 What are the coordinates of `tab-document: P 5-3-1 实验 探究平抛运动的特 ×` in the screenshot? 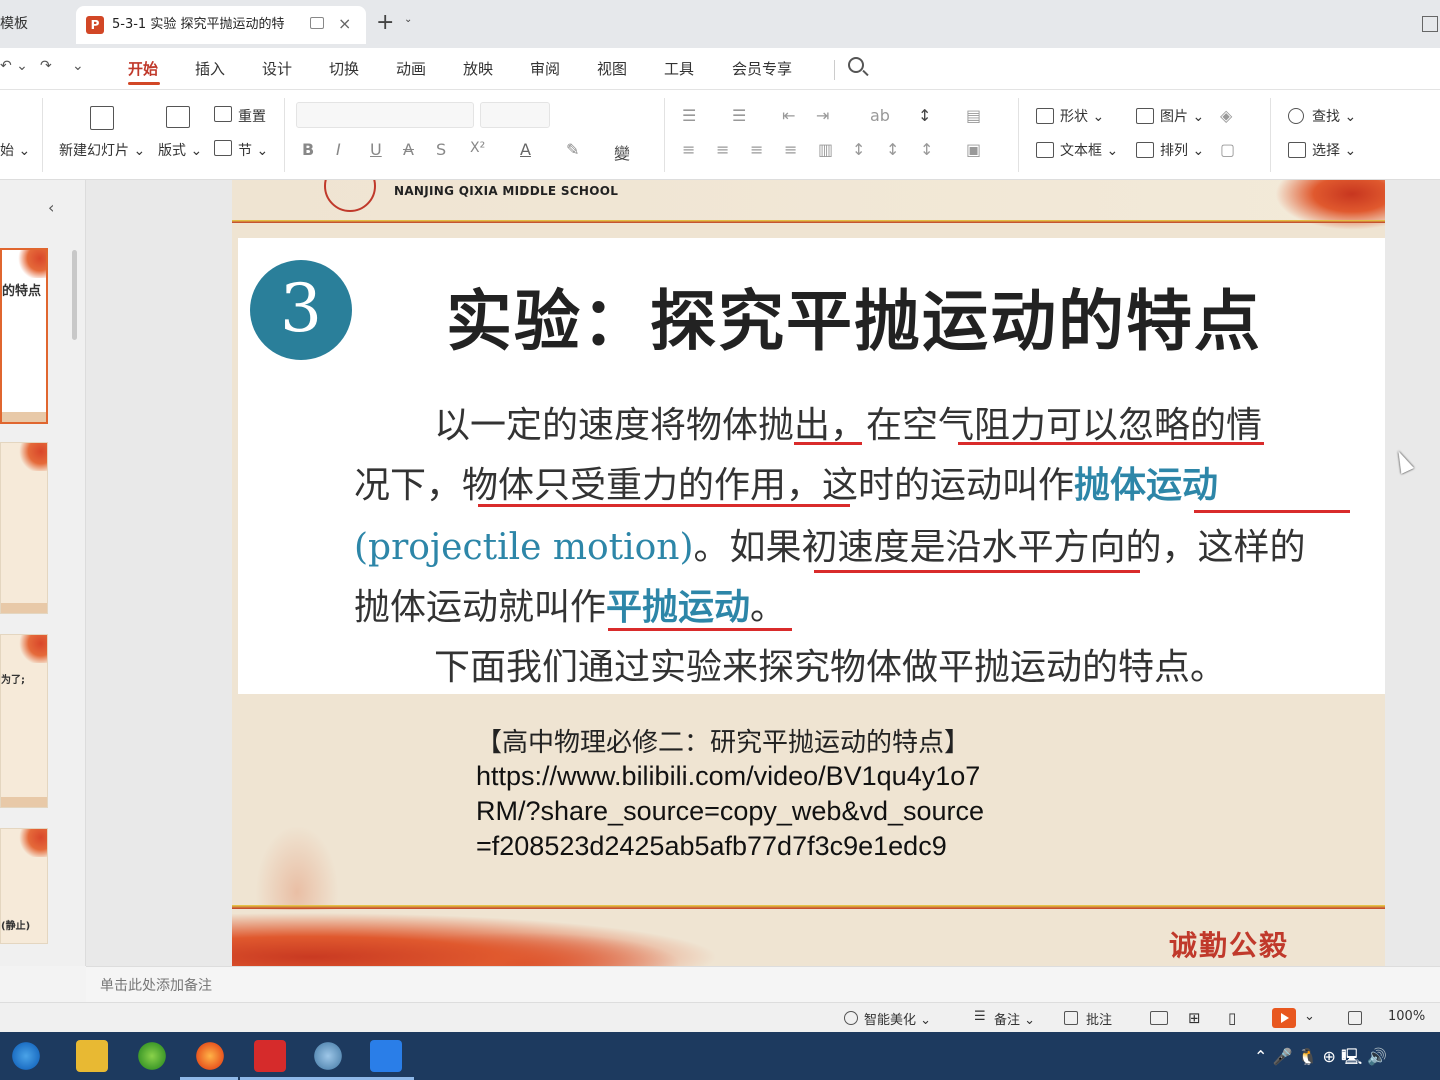 It's located at (221, 25).